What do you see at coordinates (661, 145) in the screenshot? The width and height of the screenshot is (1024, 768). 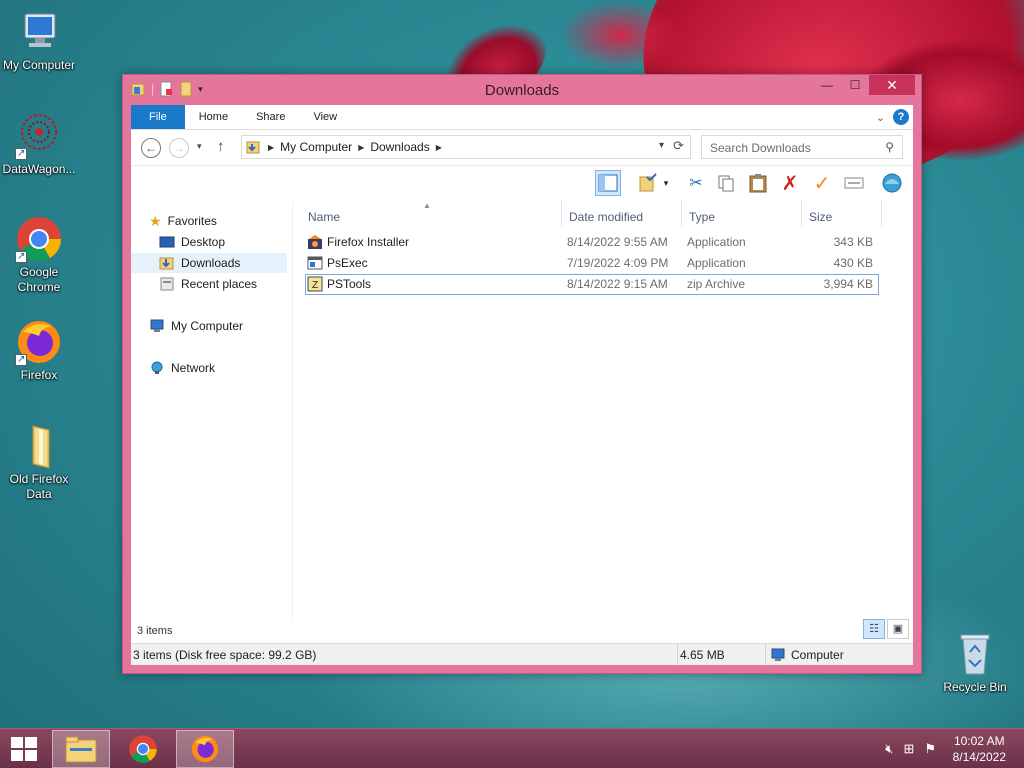 I see `address-history-dropdown-icon: ▾` at bounding box center [661, 145].